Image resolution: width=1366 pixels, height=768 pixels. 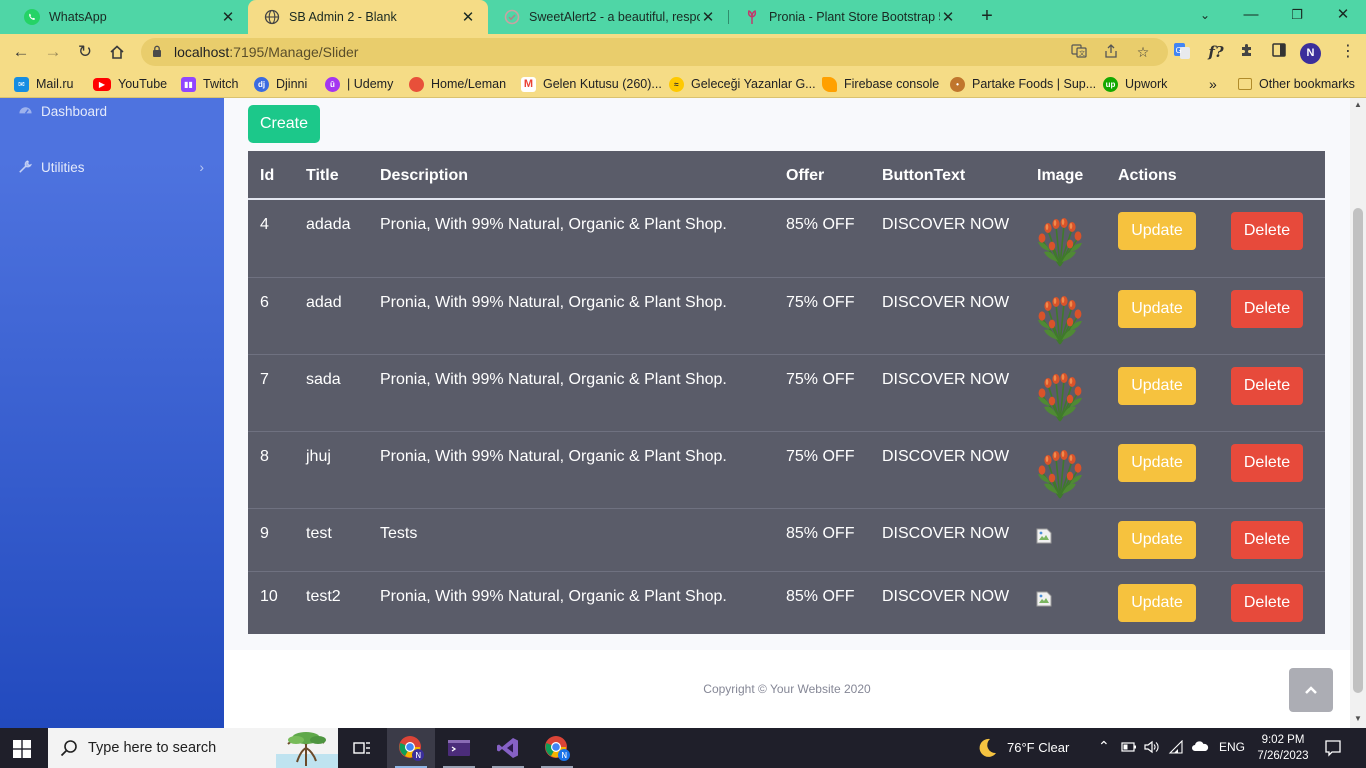 I want to click on restore-icon: ❐, so click(x=1297, y=15).